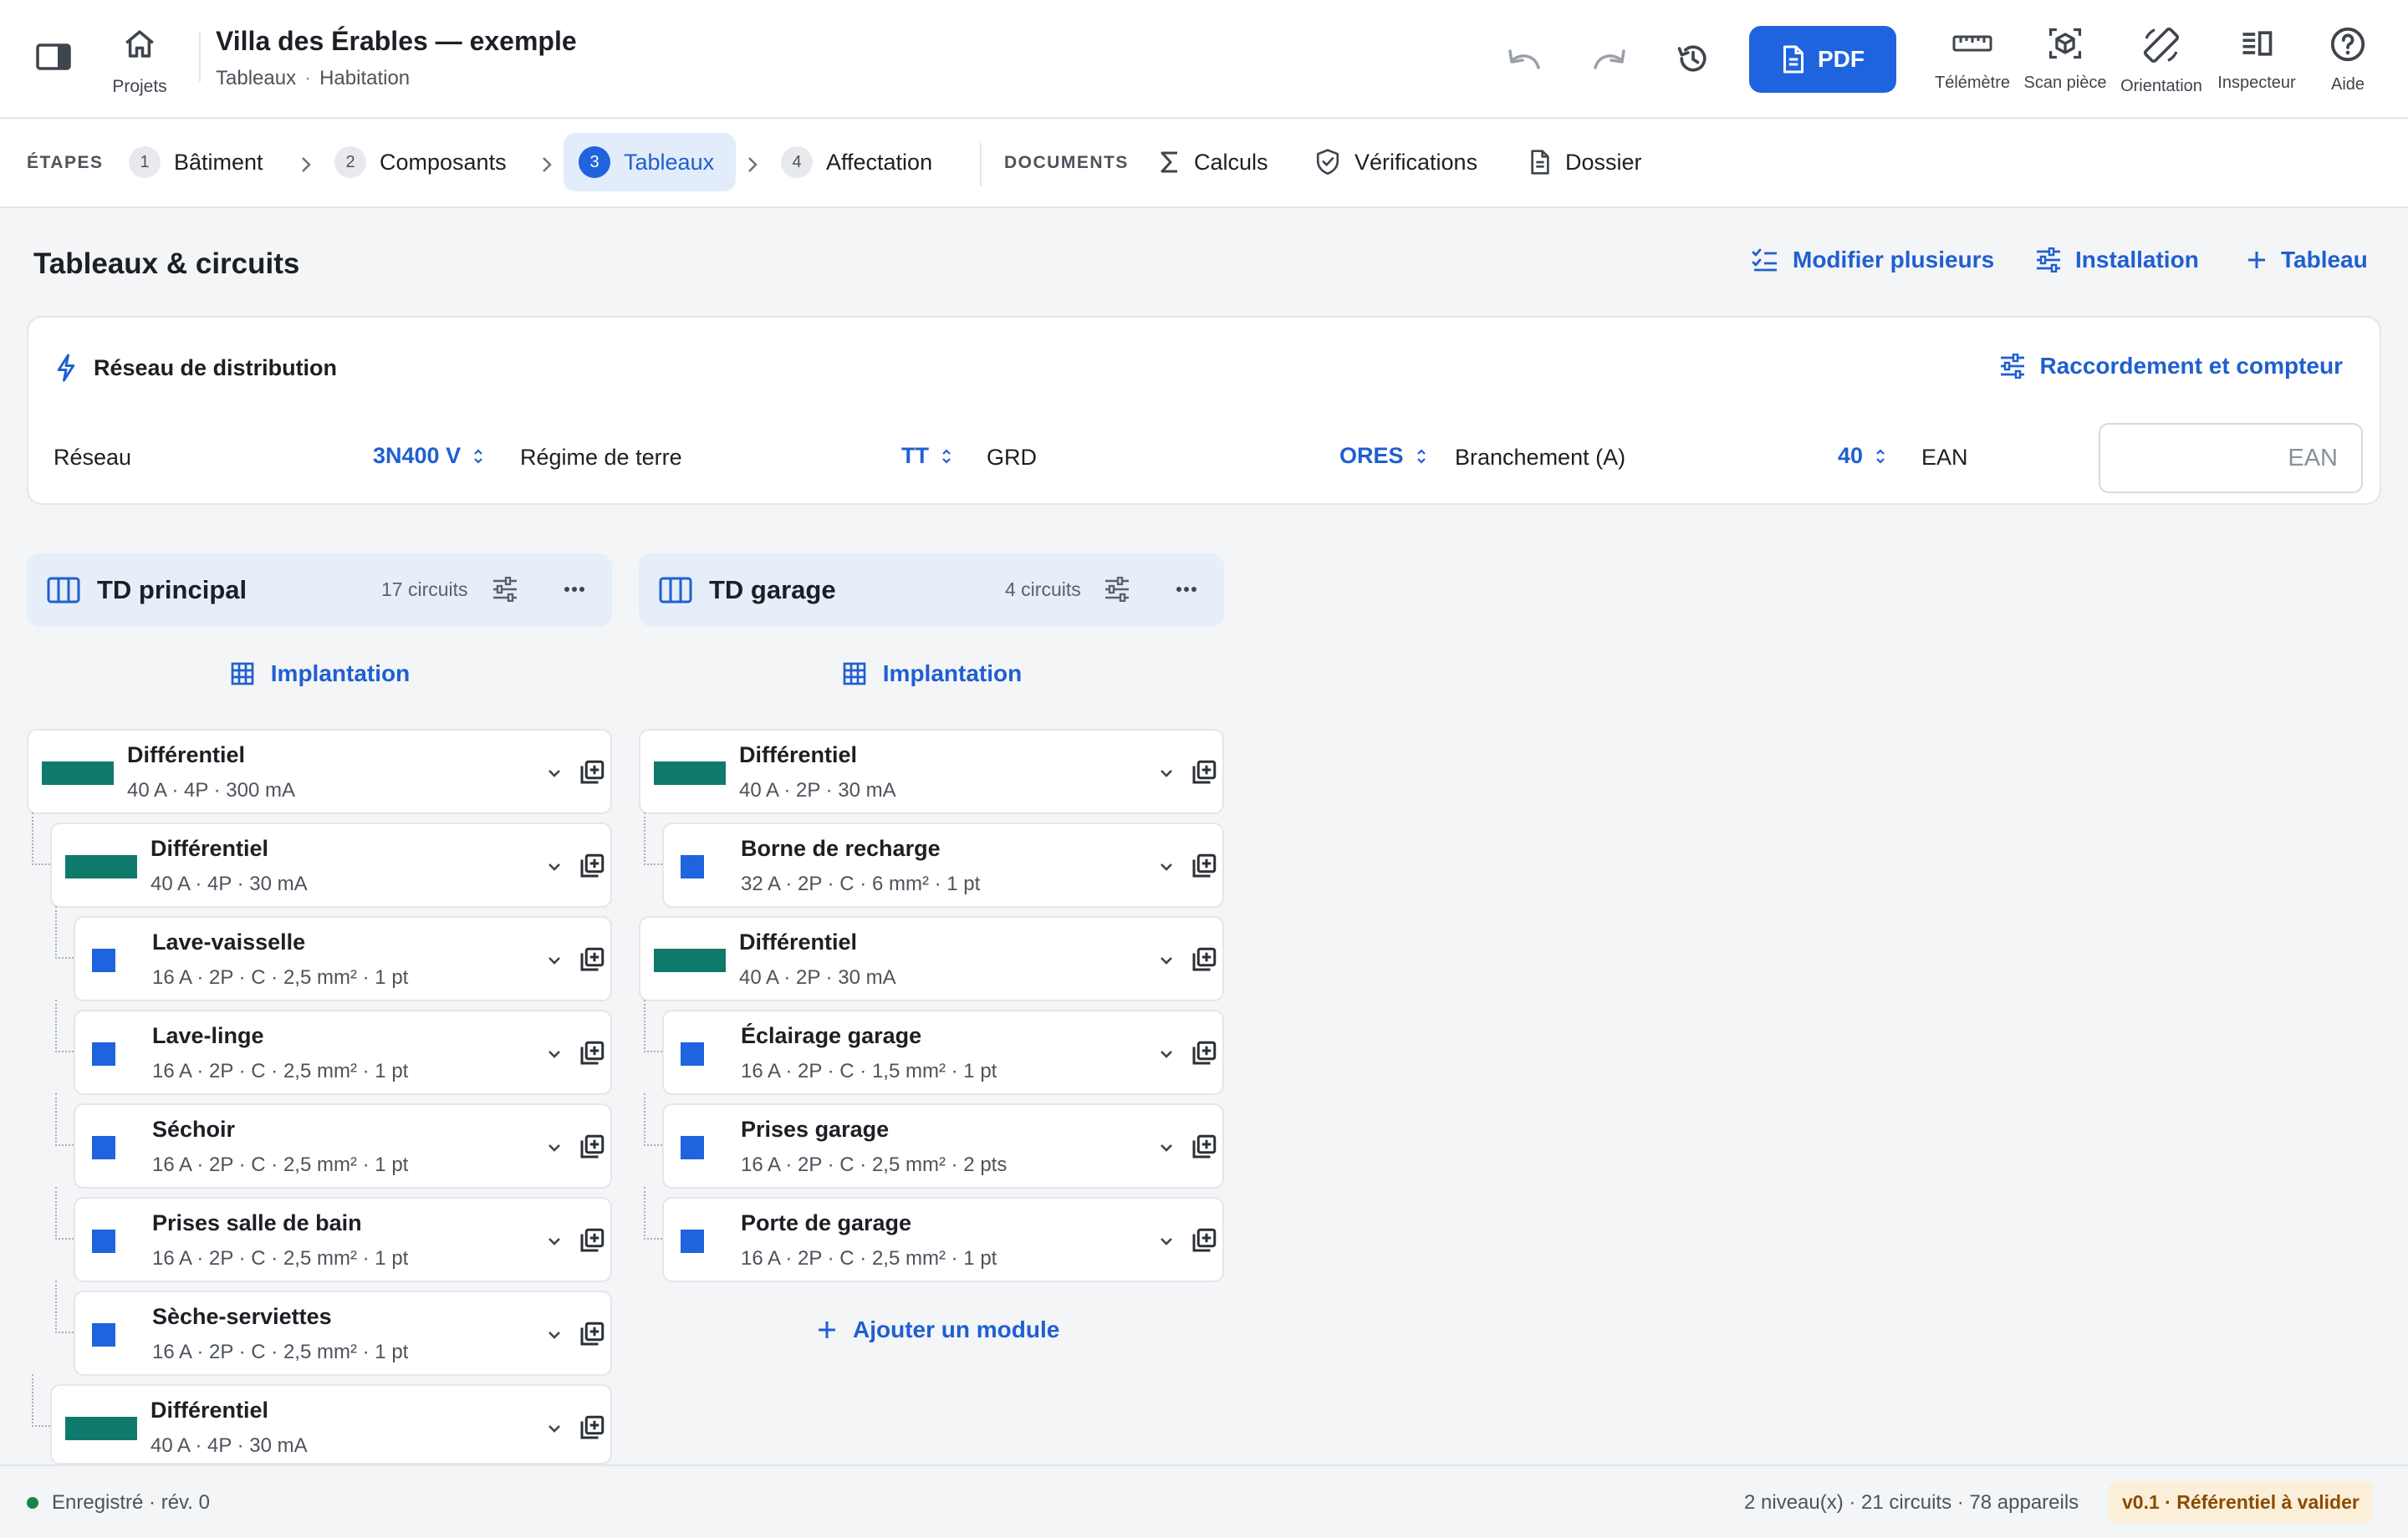 The image size is (2408, 1538). Describe the element at coordinates (826, 1222) in the screenshot. I see `module-name: Porte de garage` at that location.